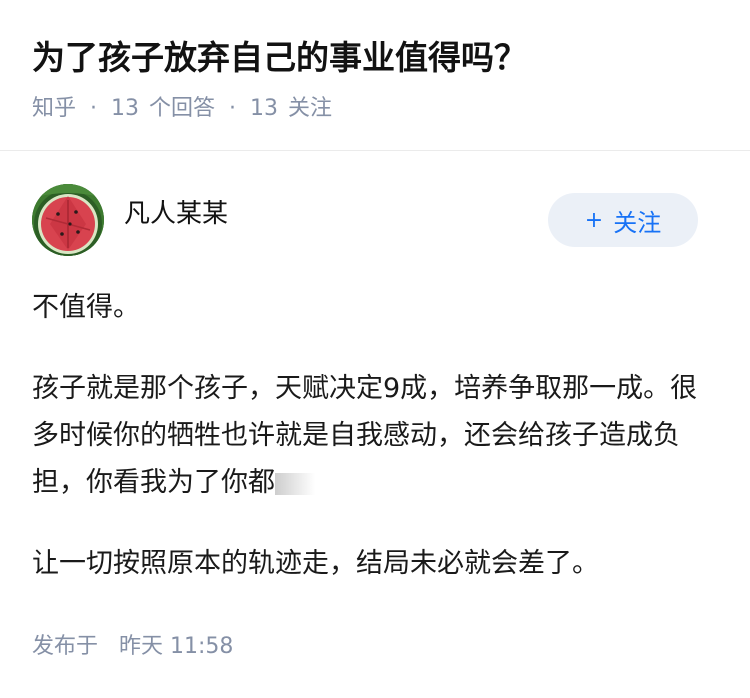 This screenshot has height=698, width=750. What do you see at coordinates (68, 220) in the screenshot?
I see `watermelon-avatar-icon` at bounding box center [68, 220].